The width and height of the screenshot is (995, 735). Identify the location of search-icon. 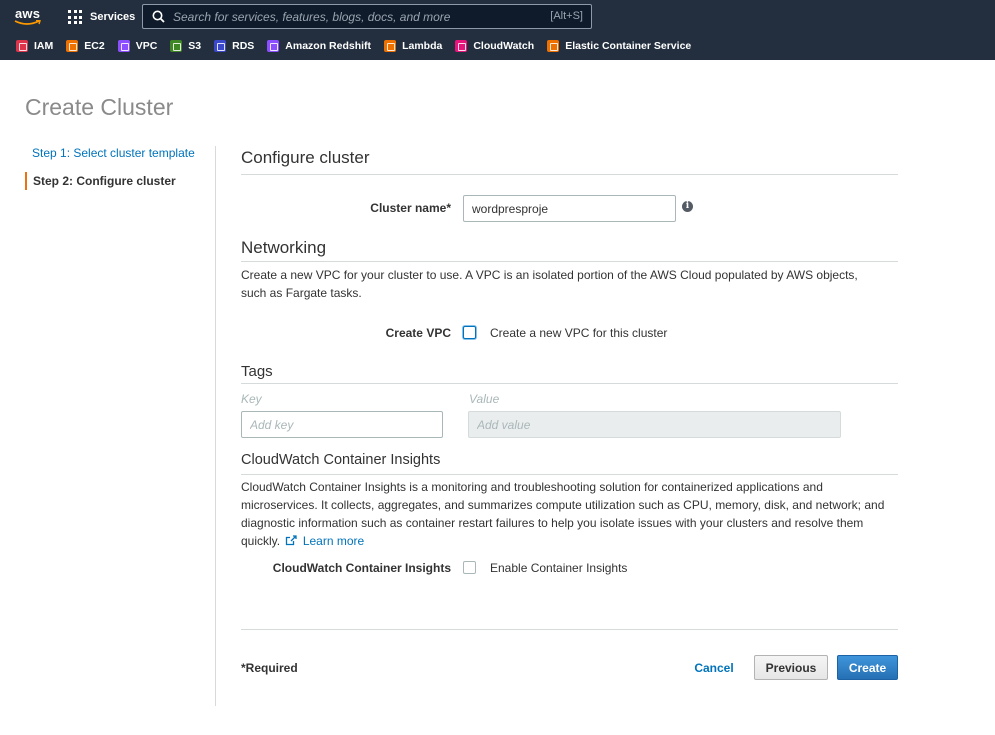
(158, 16).